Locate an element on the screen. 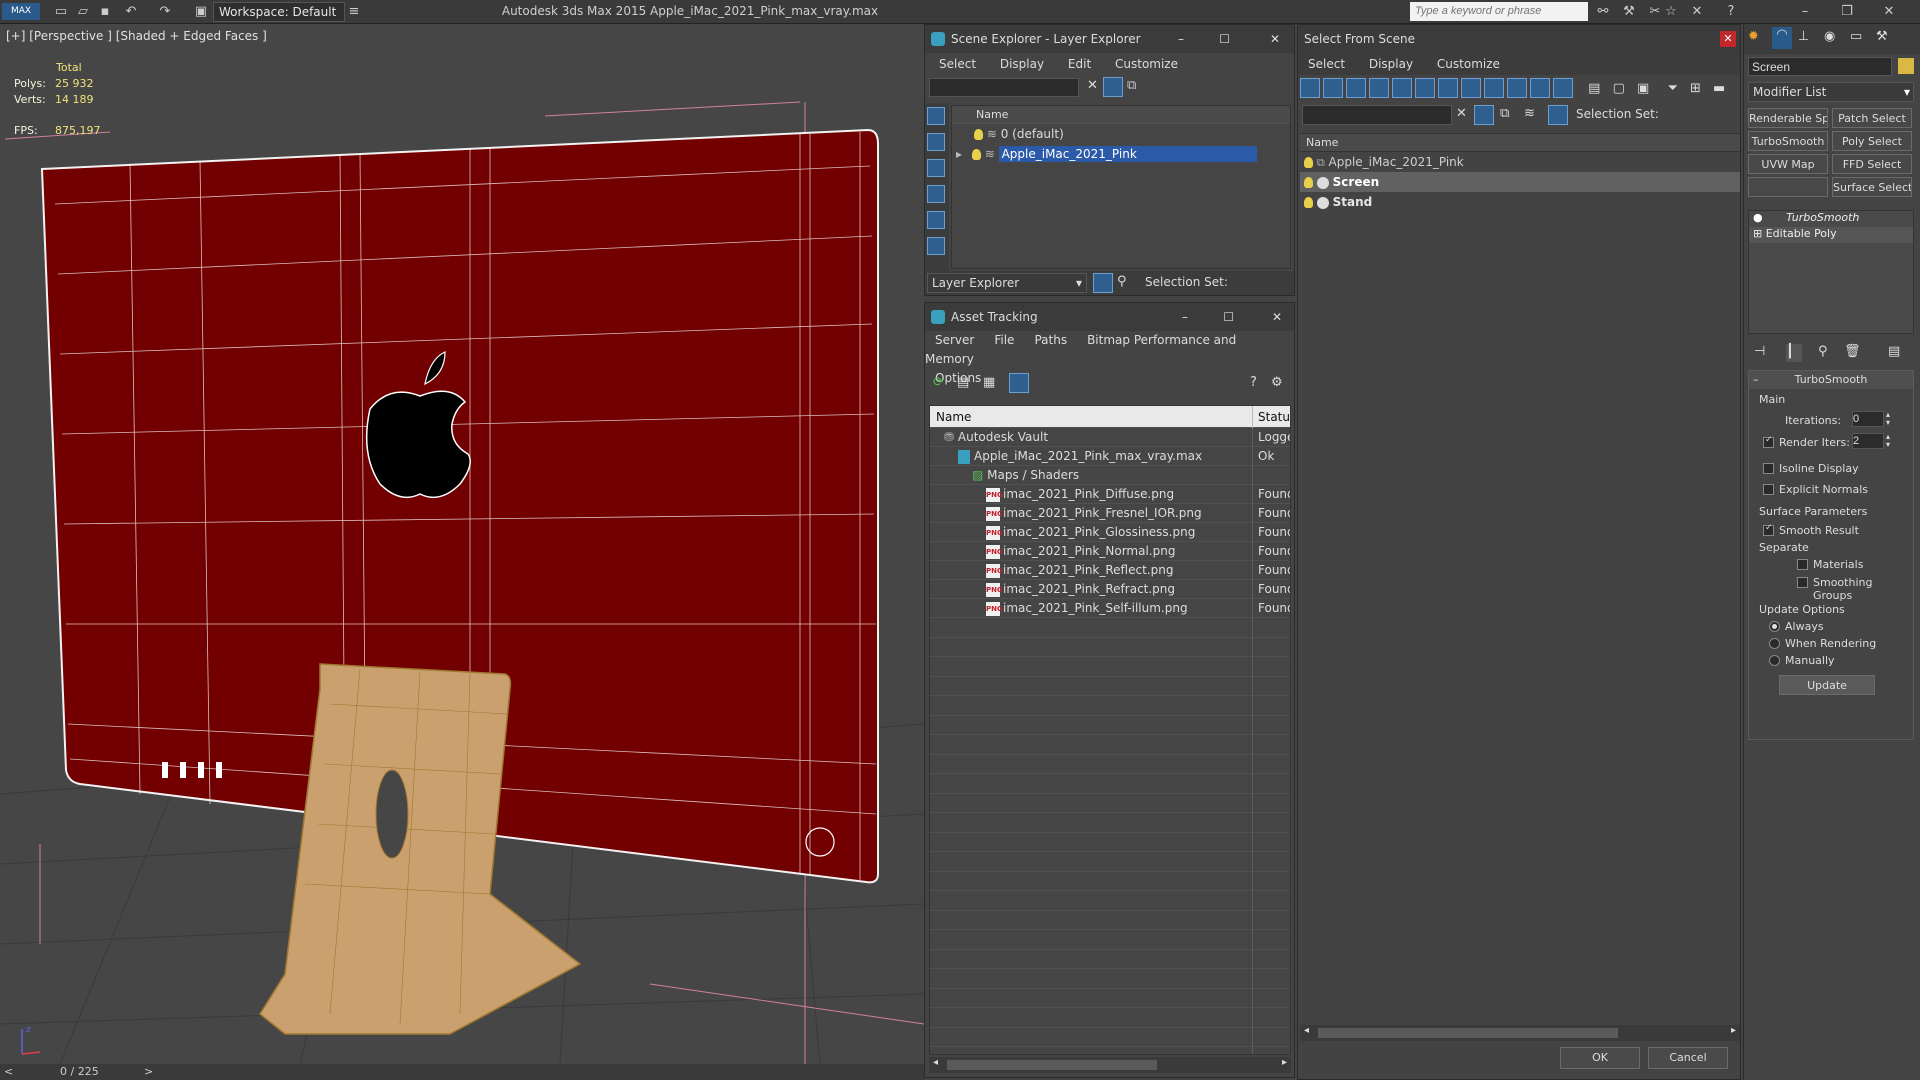 The width and height of the screenshot is (1920, 1080). remove-modifier-icon: 🗑 is located at coordinates (1852, 351).